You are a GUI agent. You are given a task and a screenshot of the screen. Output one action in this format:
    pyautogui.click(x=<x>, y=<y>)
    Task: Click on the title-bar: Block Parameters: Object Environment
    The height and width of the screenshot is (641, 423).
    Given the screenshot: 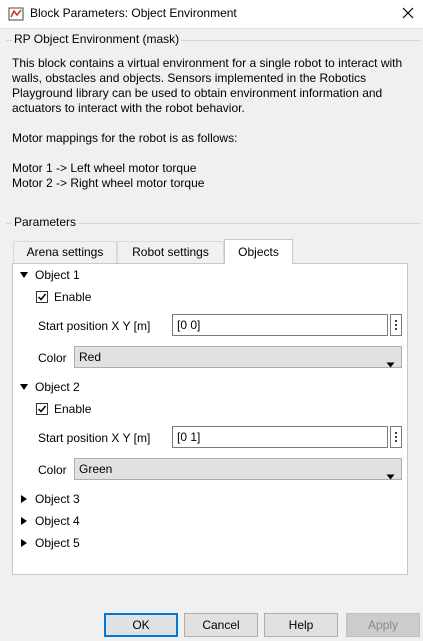 What is the action you would take?
    pyautogui.click(x=211, y=14)
    